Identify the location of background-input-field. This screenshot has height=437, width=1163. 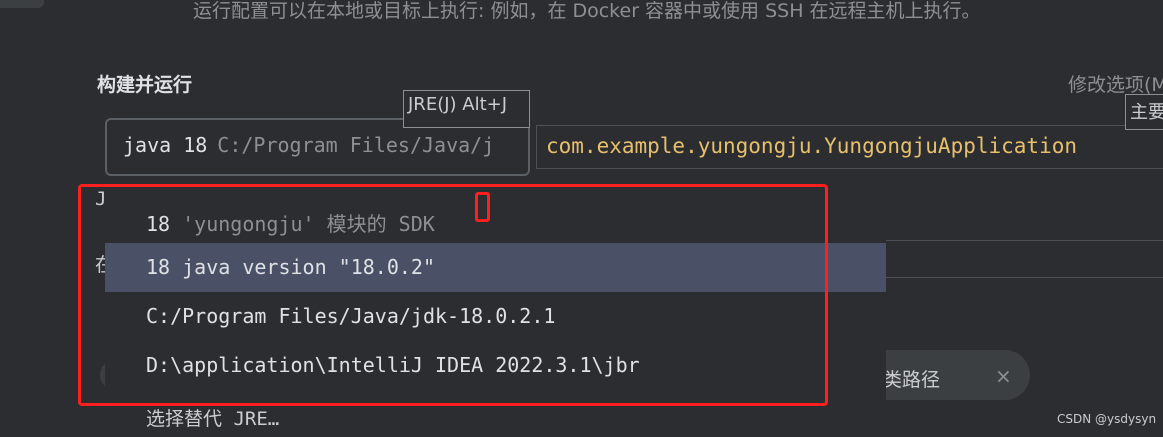
(1024, 259).